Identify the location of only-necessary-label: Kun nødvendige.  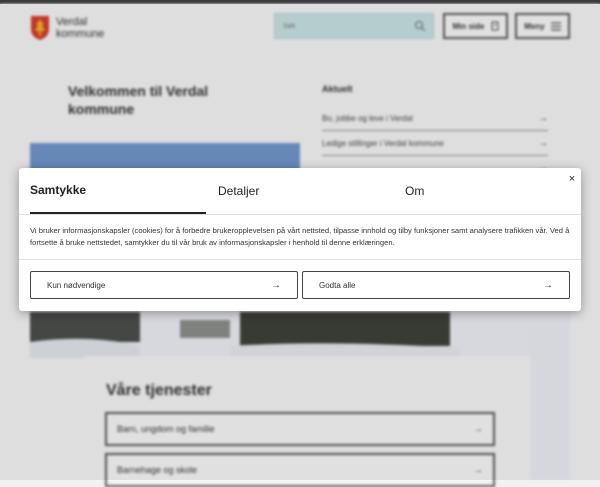
(76, 285).